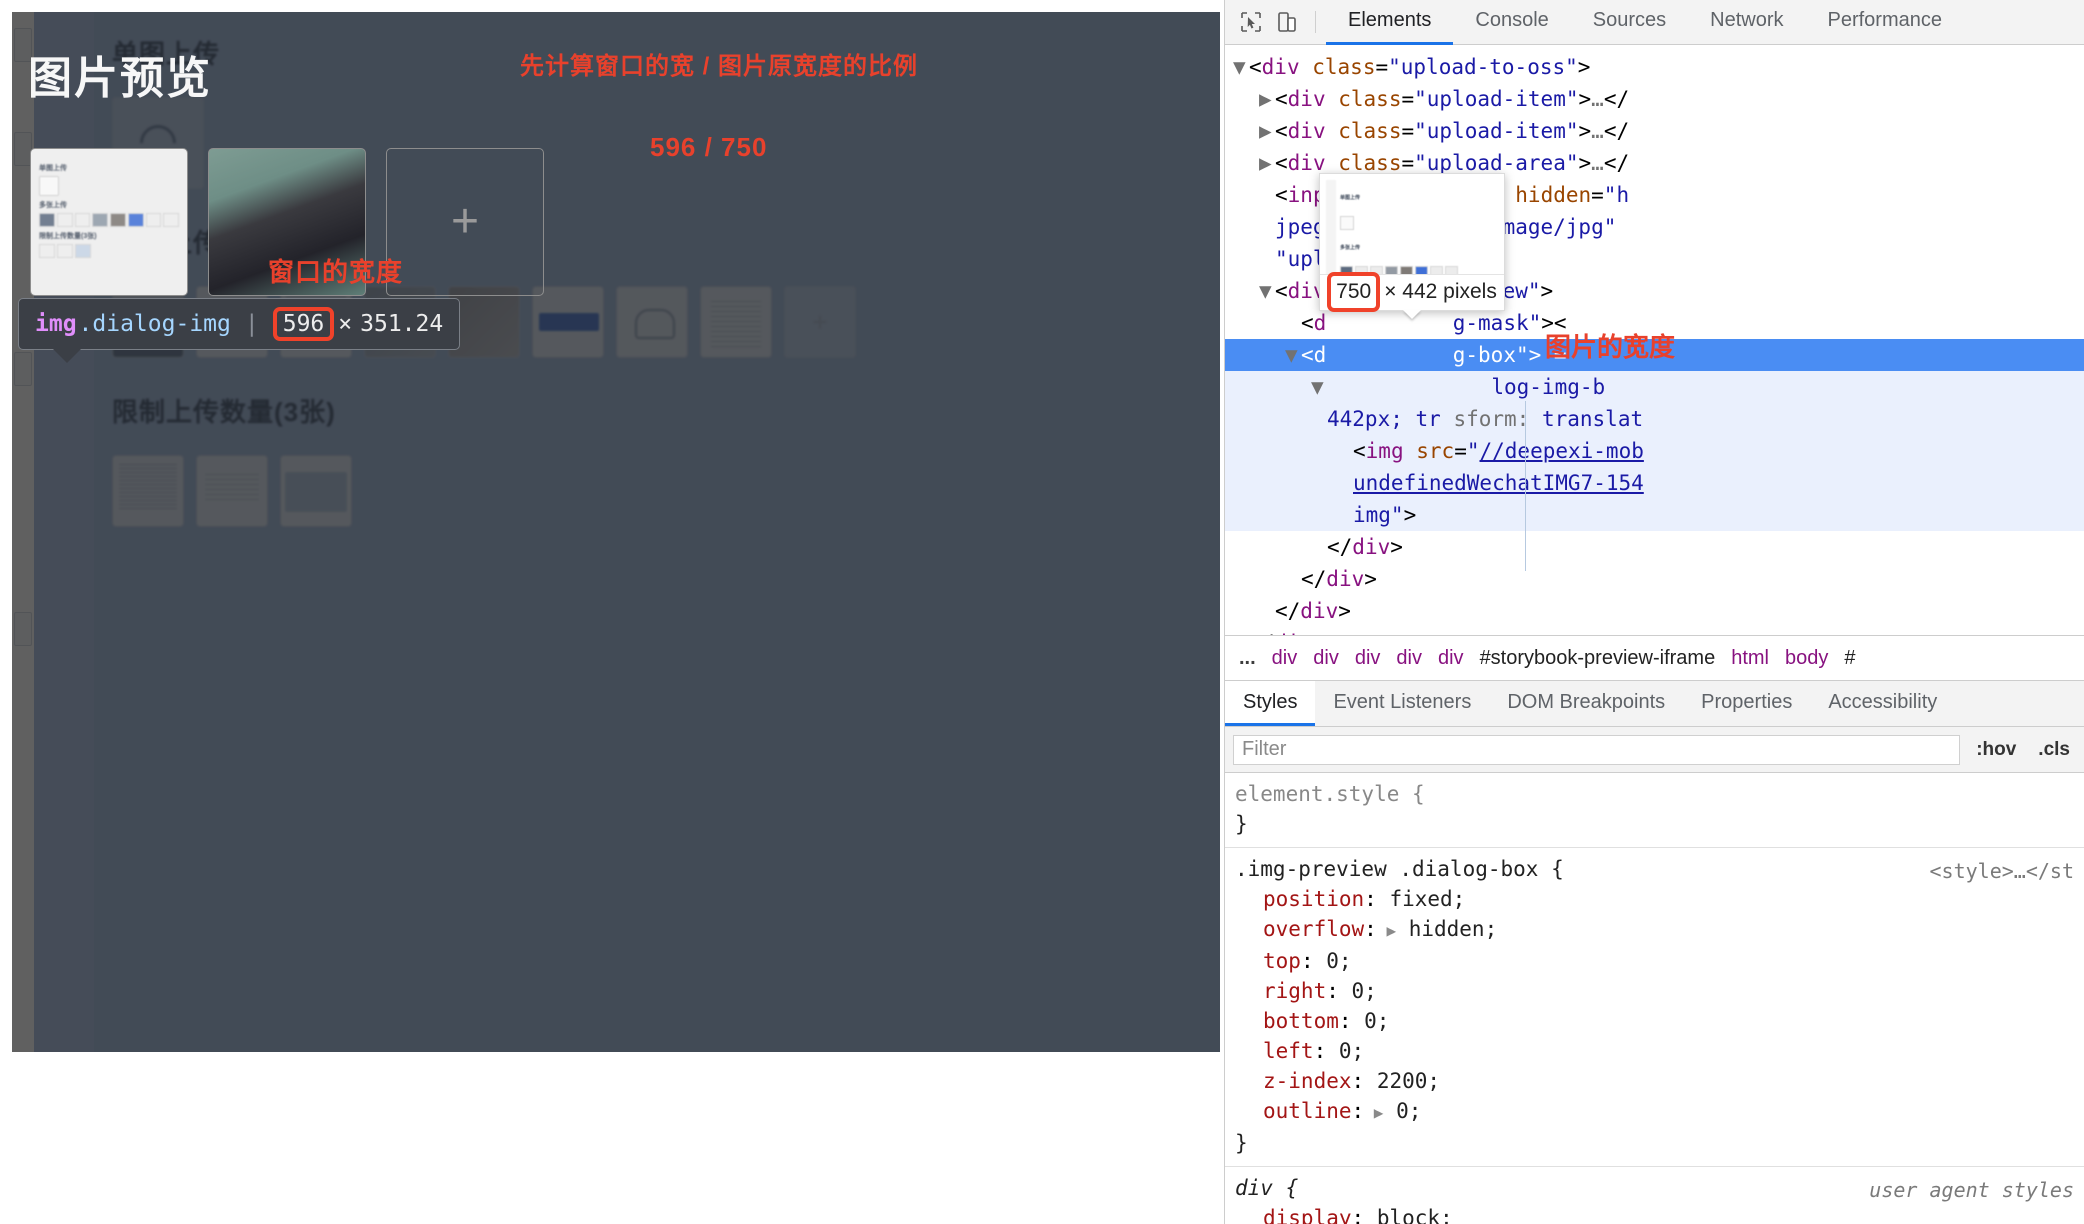 This screenshot has width=2084, height=1224. Describe the element at coordinates (1750, 658) in the screenshot. I see `breadcrumb-item: html` at that location.